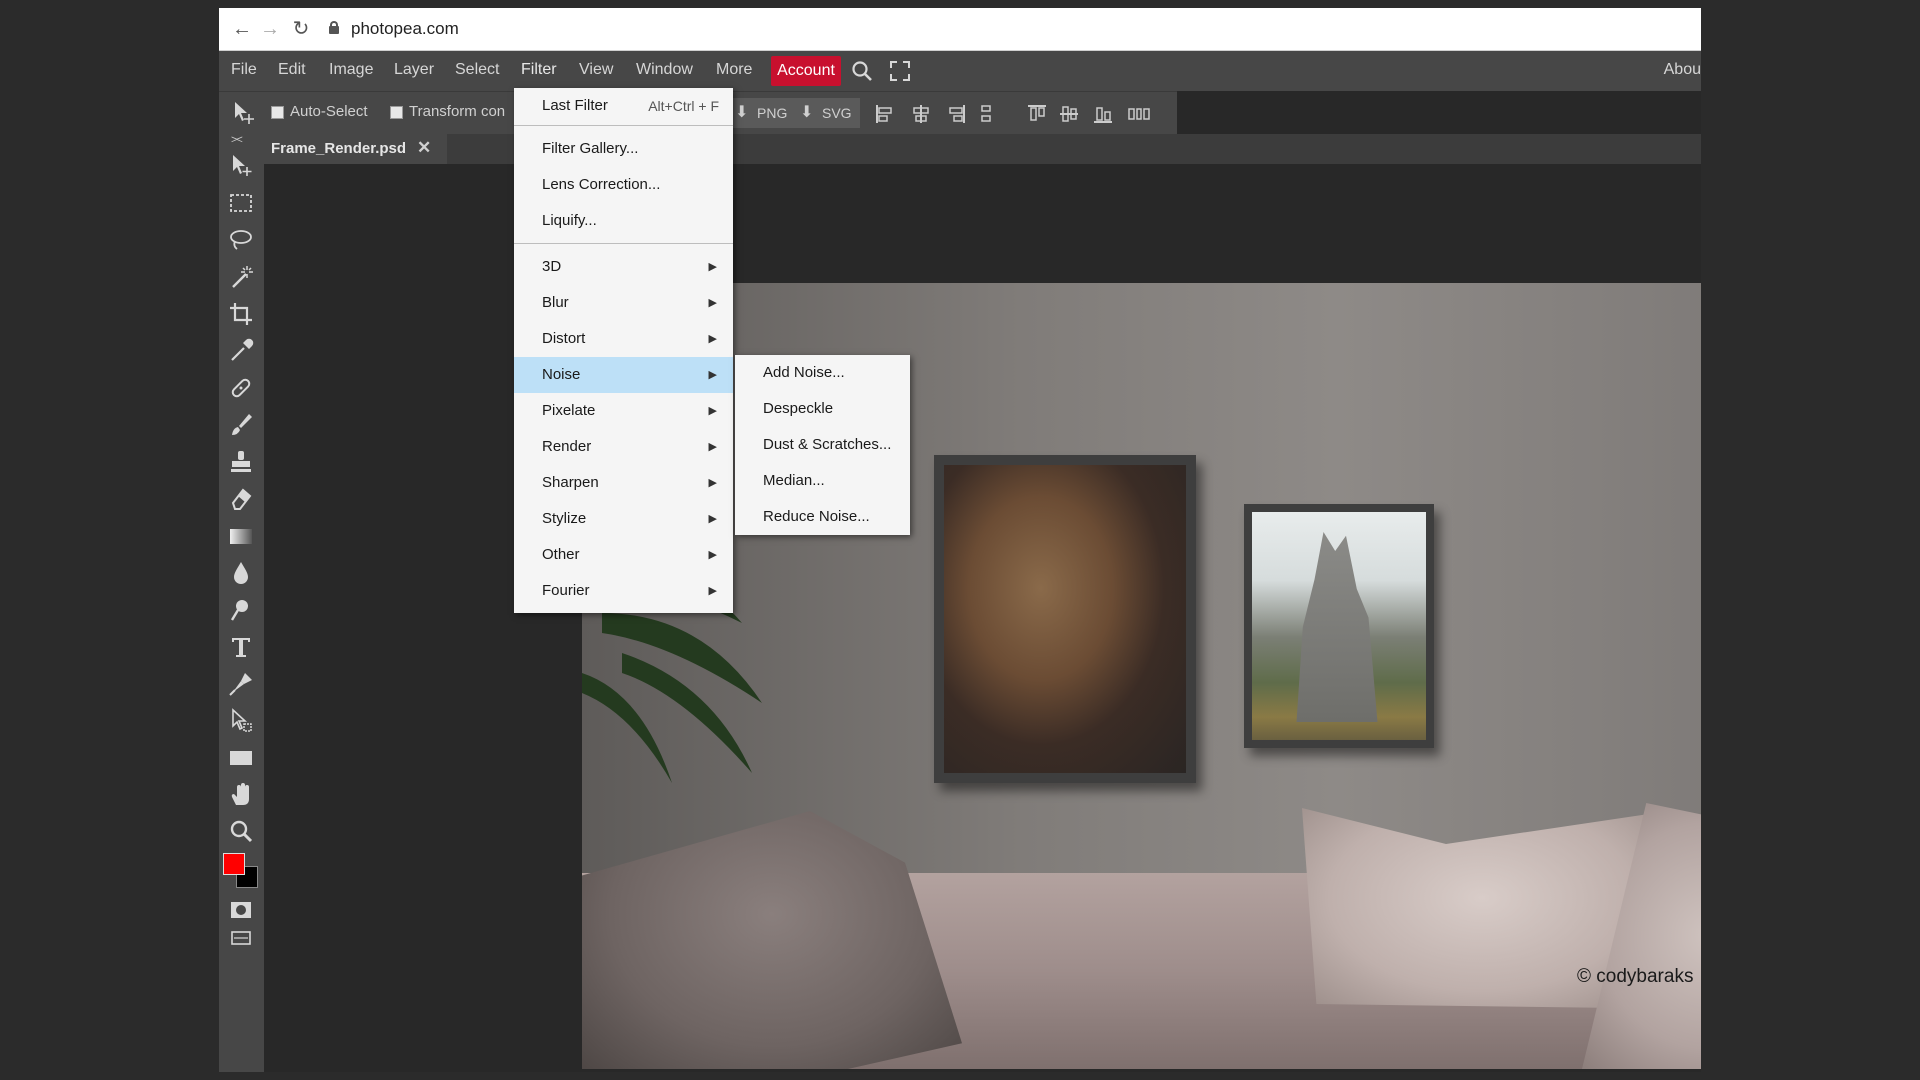 The height and width of the screenshot is (1080, 1920). Describe the element at coordinates (351, 70) in the screenshot. I see `menu-image: Image` at that location.